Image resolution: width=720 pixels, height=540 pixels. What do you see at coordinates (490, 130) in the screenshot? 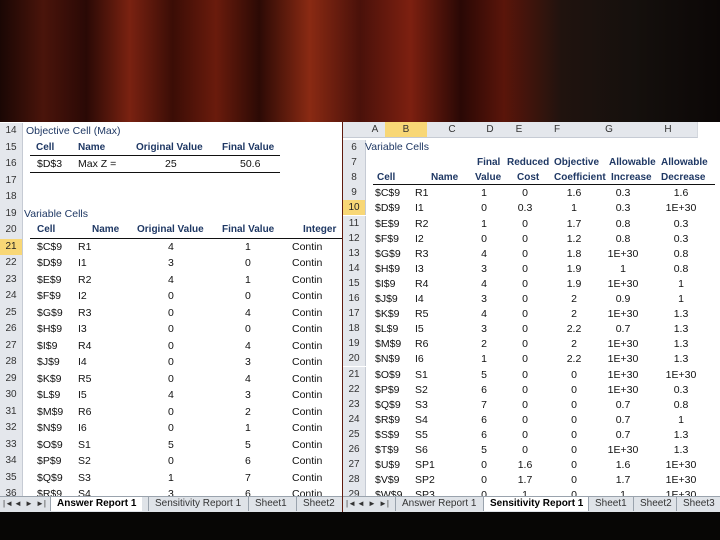
I see `column-header: D` at bounding box center [490, 130].